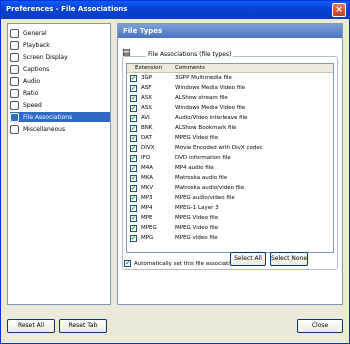 The image size is (350, 344). I want to click on audio-icon, so click(14, 81).